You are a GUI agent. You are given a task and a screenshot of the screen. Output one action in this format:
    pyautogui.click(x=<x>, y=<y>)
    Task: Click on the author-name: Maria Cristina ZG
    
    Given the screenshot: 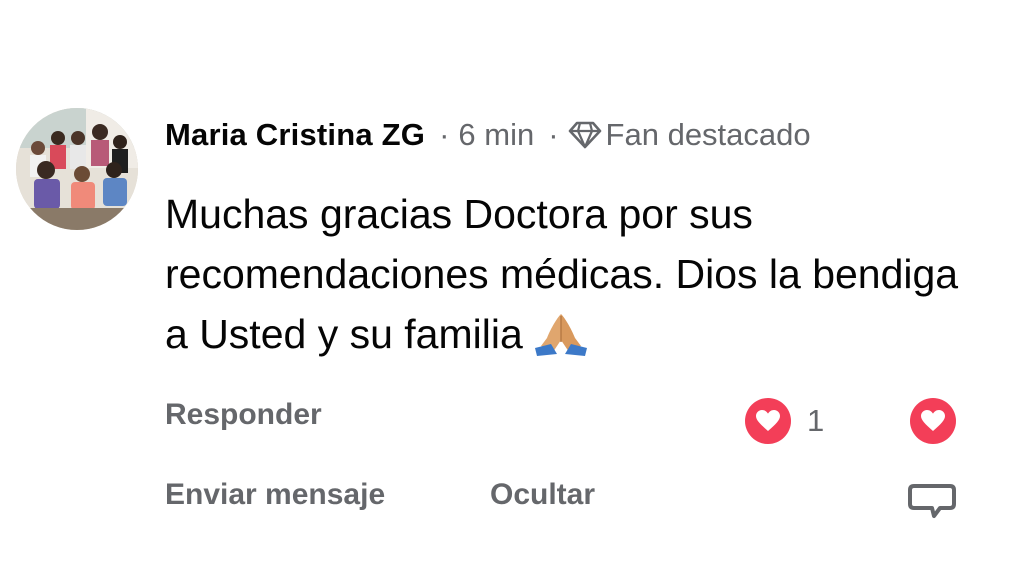 What is the action you would take?
    pyautogui.click(x=295, y=135)
    